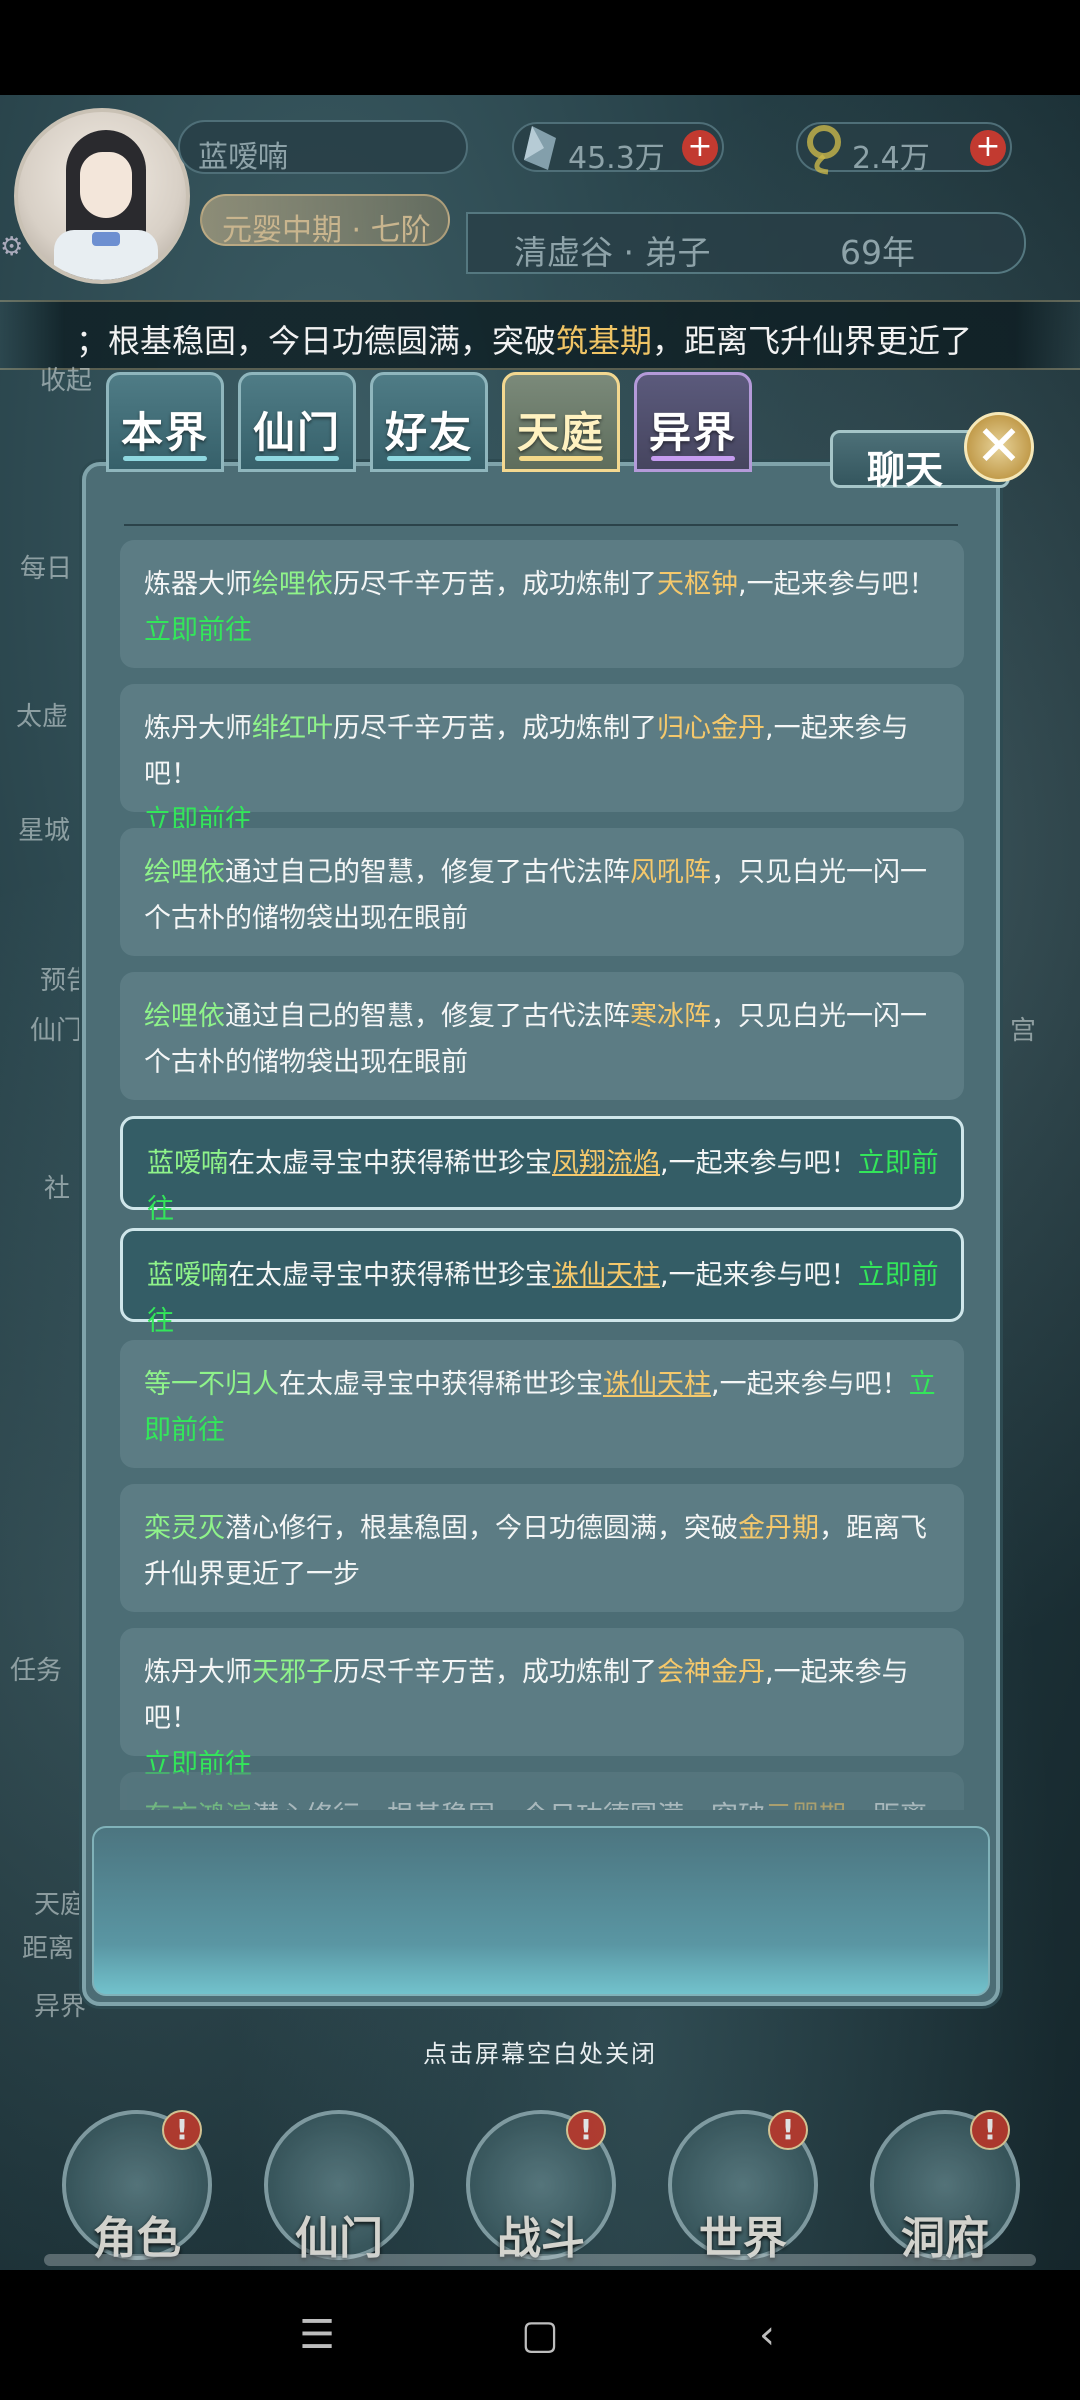  I want to click on square-icon: ▢, so click(540, 2335).